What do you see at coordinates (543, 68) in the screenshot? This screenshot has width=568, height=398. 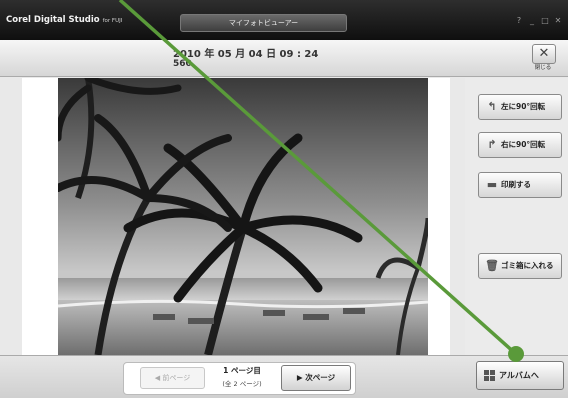 I see `close-label: 閉じる` at bounding box center [543, 68].